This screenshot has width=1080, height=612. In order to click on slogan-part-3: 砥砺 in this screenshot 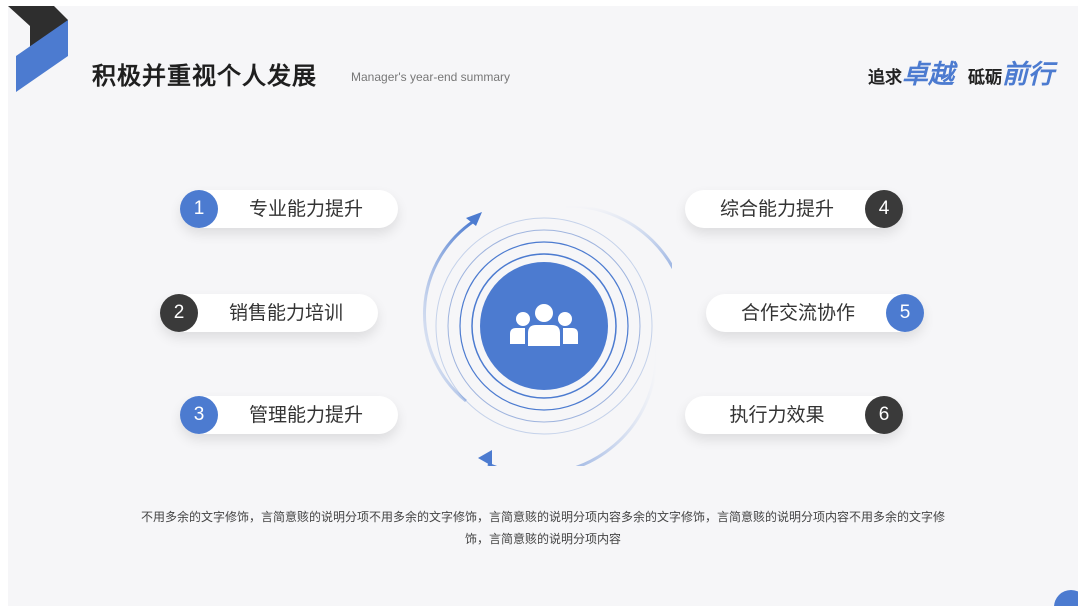, I will do `click(984, 78)`.